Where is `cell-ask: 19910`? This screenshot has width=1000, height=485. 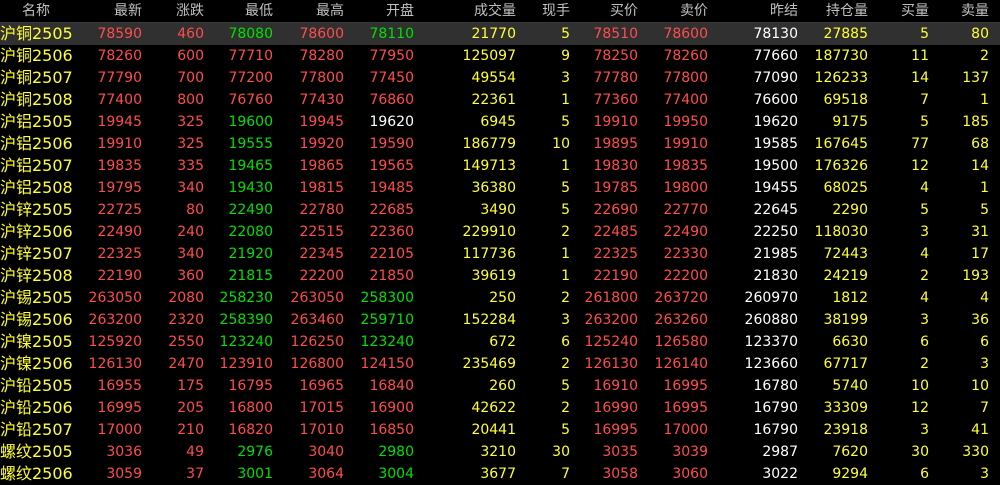
cell-ask: 19910 is located at coordinates (685, 144).